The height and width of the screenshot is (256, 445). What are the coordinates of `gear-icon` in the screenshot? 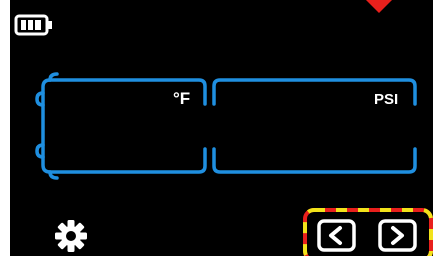 It's located at (71, 236).